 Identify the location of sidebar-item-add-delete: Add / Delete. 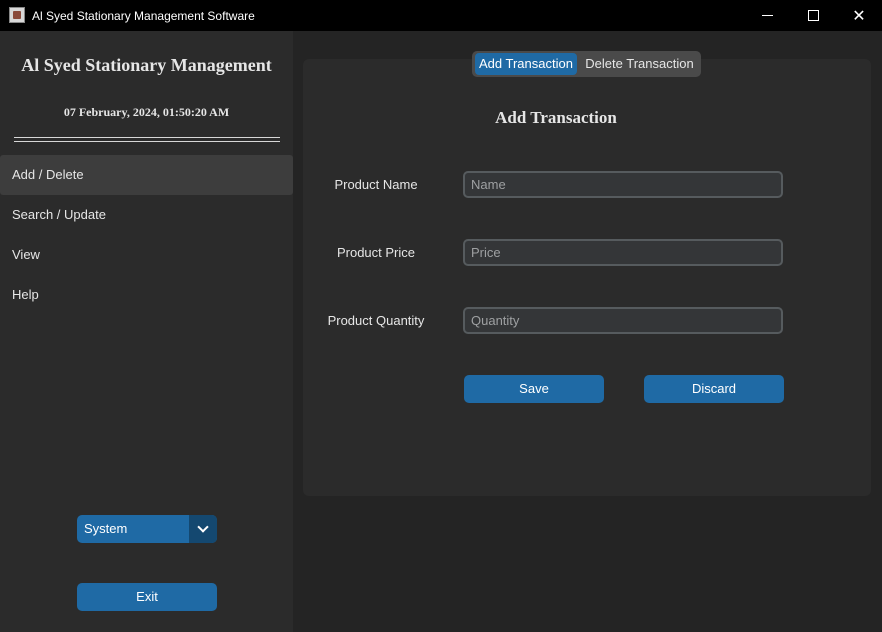
(146, 175).